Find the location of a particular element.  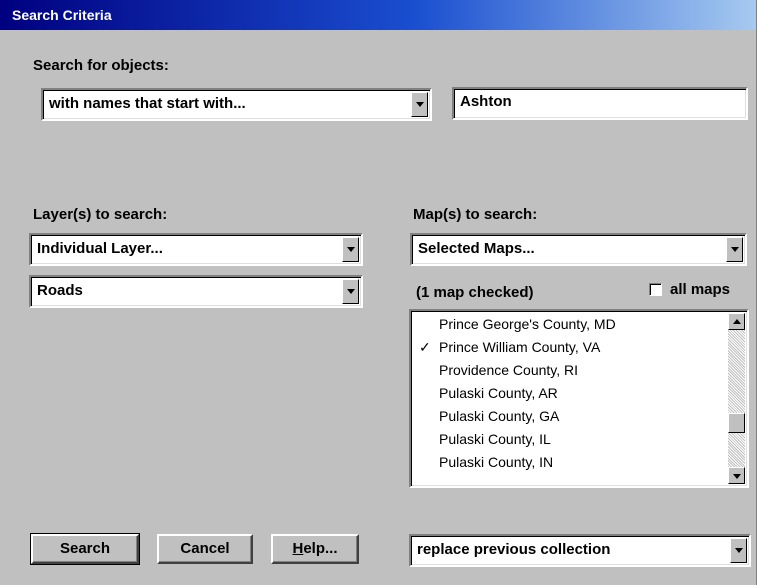

checkmark-icon: ✓ is located at coordinates (425, 347).